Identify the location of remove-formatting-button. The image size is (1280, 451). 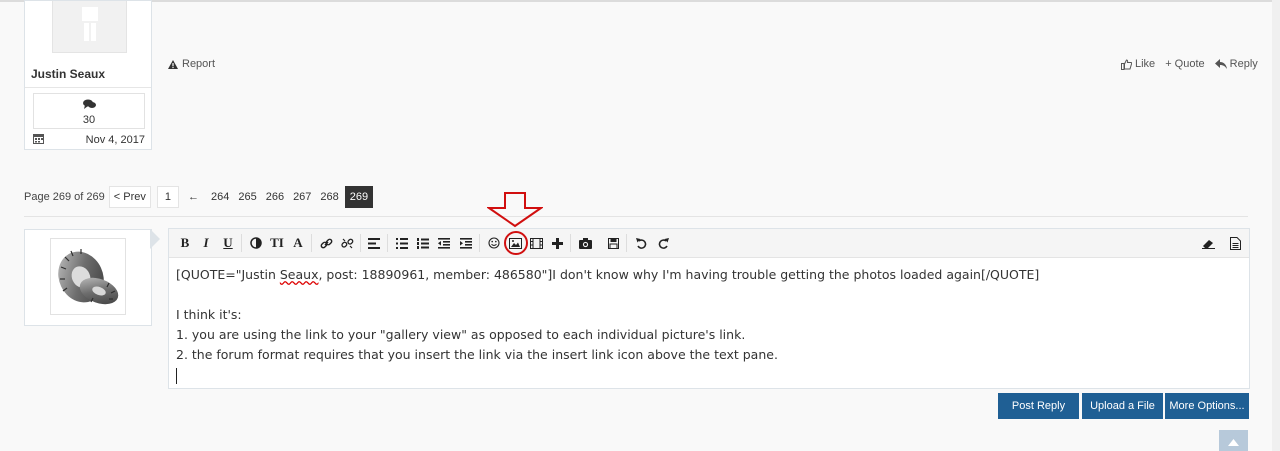
(1208, 243).